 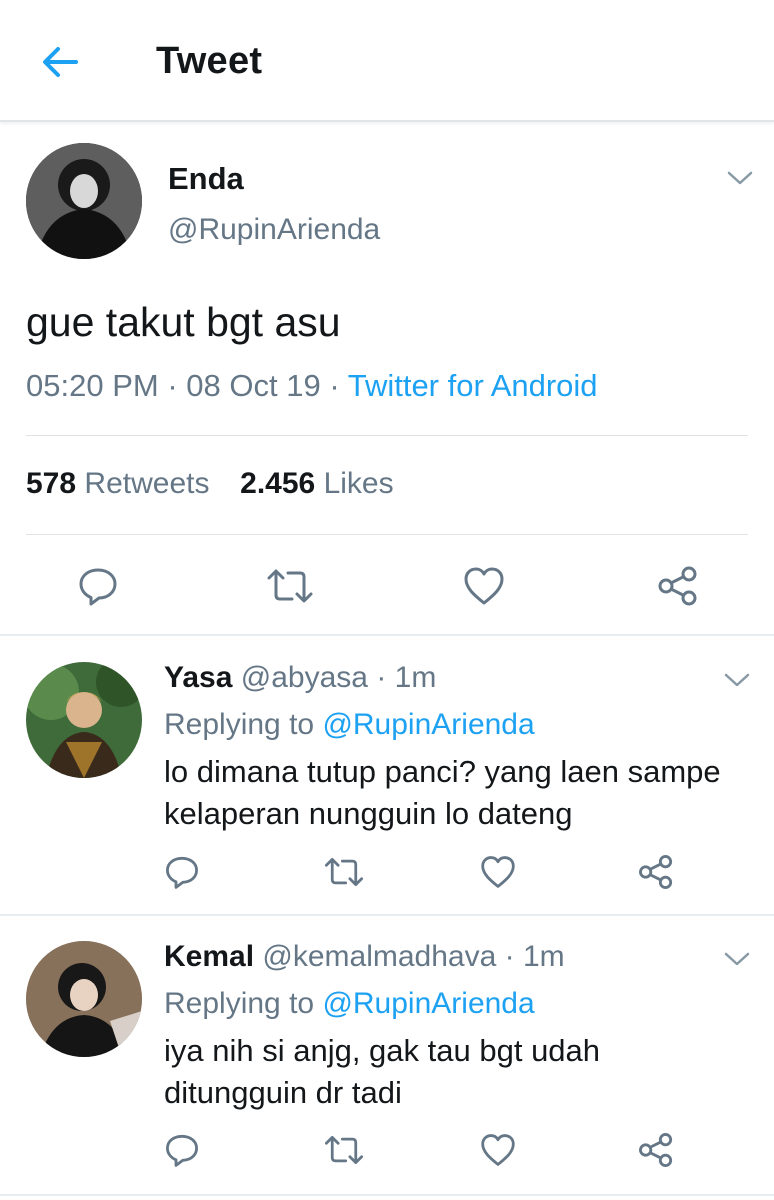 I want to click on reply-author-handle: @kemalmadhava, so click(x=379, y=956).